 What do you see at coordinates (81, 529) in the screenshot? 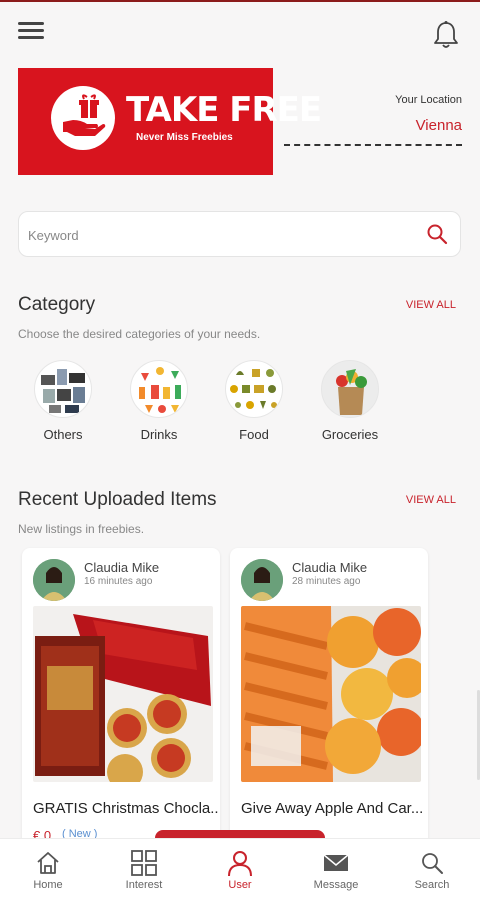
I see `recent-items-subtitle: New listings in freebies.` at bounding box center [81, 529].